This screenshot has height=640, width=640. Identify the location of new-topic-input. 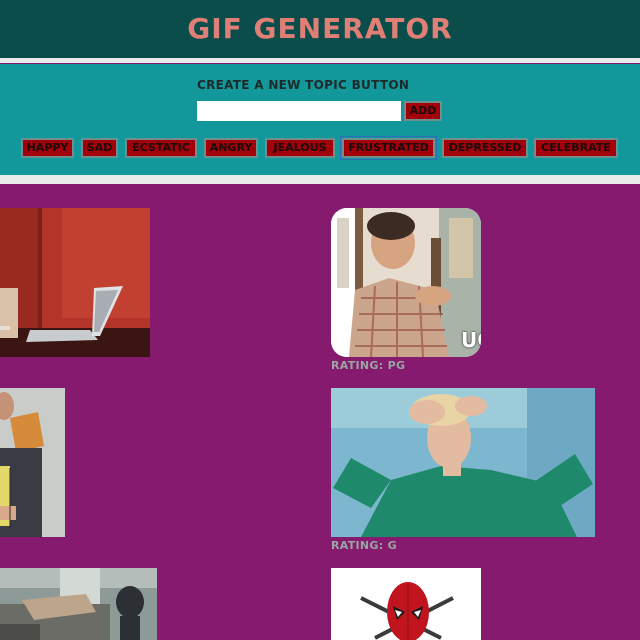
(299, 111).